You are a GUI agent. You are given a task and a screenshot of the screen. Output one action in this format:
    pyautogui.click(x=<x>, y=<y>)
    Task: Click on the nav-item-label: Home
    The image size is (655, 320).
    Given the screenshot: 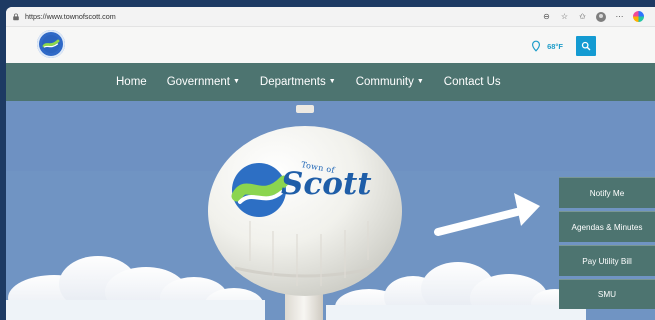 What is the action you would take?
    pyautogui.click(x=131, y=82)
    